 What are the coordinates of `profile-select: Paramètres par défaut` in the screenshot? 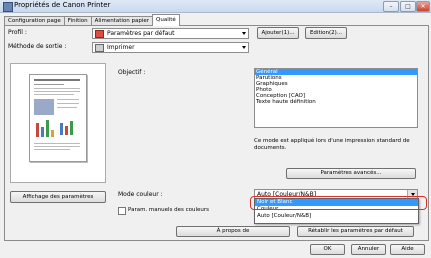 It's located at (170, 33).